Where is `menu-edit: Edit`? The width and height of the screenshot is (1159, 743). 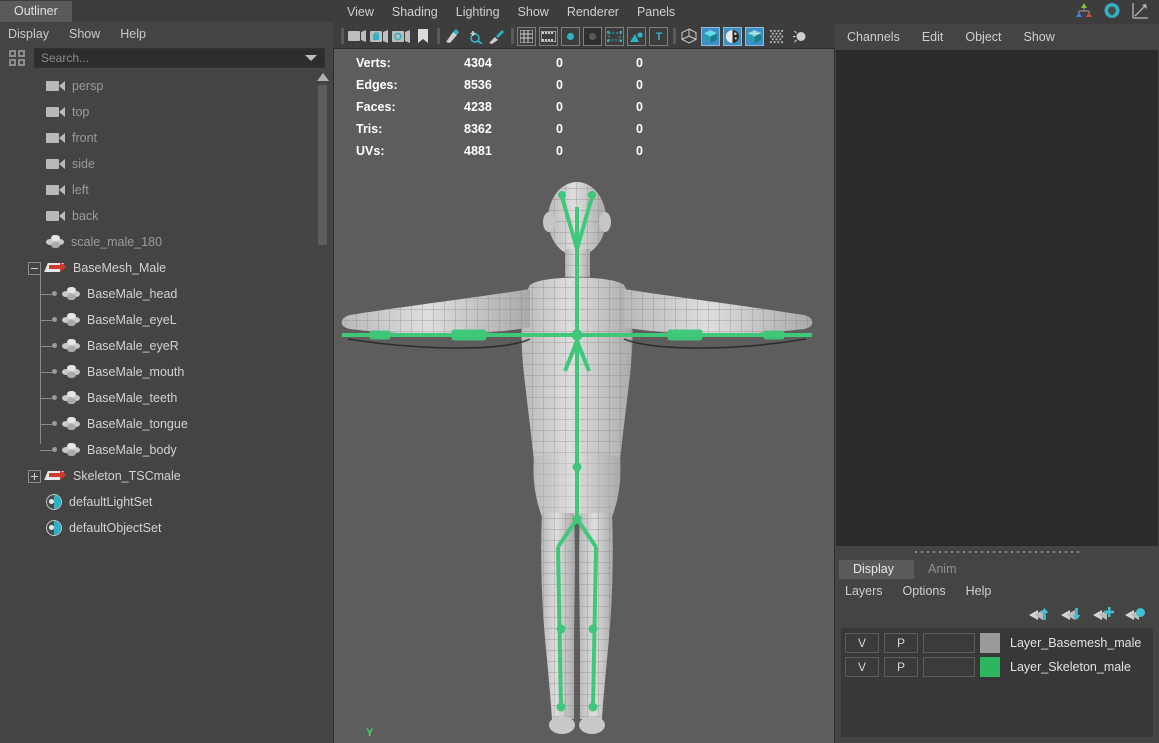
menu-edit: Edit is located at coordinates (933, 37).